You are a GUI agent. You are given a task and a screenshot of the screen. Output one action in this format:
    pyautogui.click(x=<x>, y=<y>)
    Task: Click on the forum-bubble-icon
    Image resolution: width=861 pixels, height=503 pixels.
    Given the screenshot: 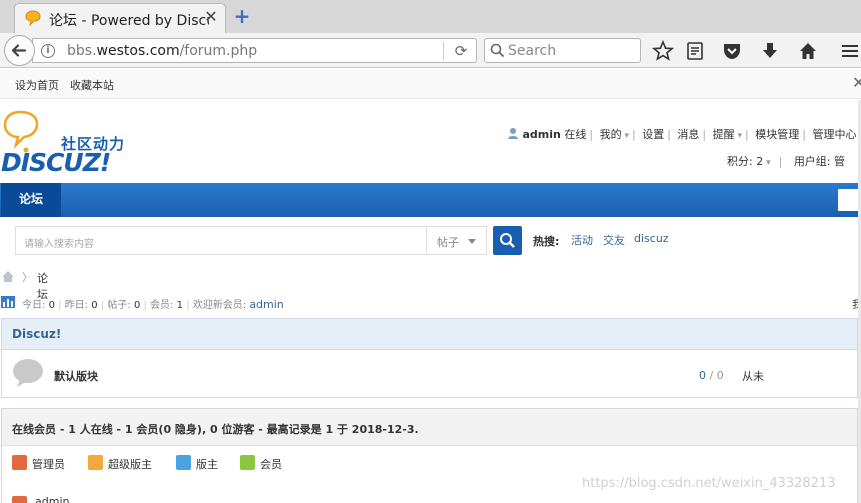 What is the action you would take?
    pyautogui.click(x=28, y=373)
    